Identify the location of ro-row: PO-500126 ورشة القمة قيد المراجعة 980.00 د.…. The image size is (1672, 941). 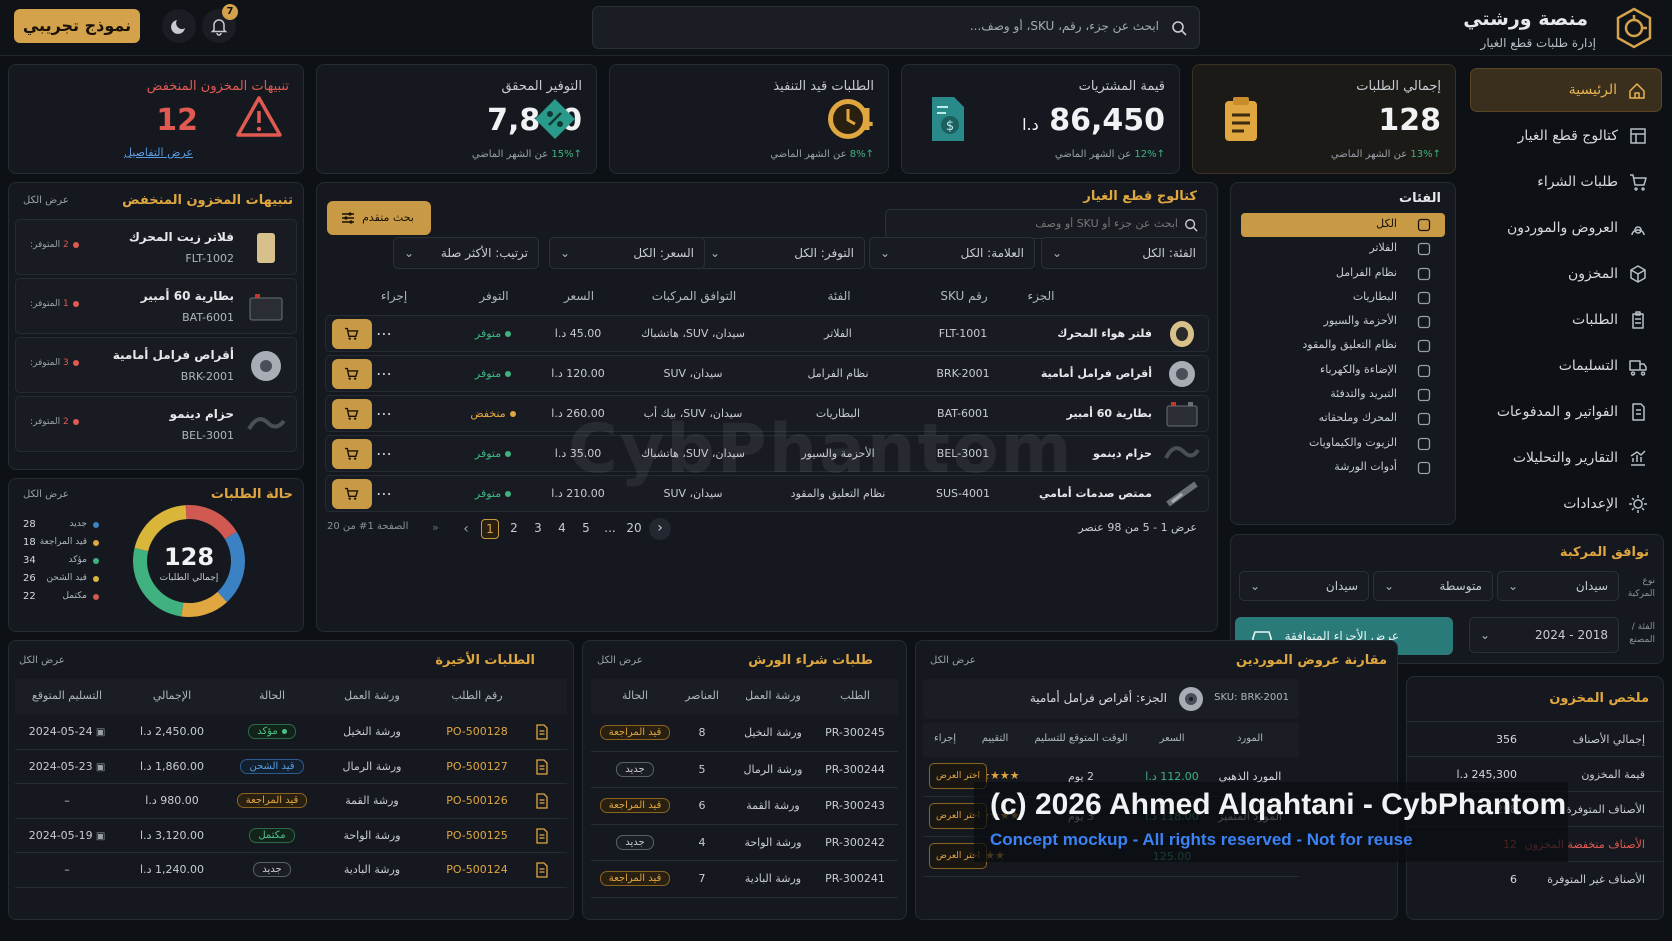
(291, 801).